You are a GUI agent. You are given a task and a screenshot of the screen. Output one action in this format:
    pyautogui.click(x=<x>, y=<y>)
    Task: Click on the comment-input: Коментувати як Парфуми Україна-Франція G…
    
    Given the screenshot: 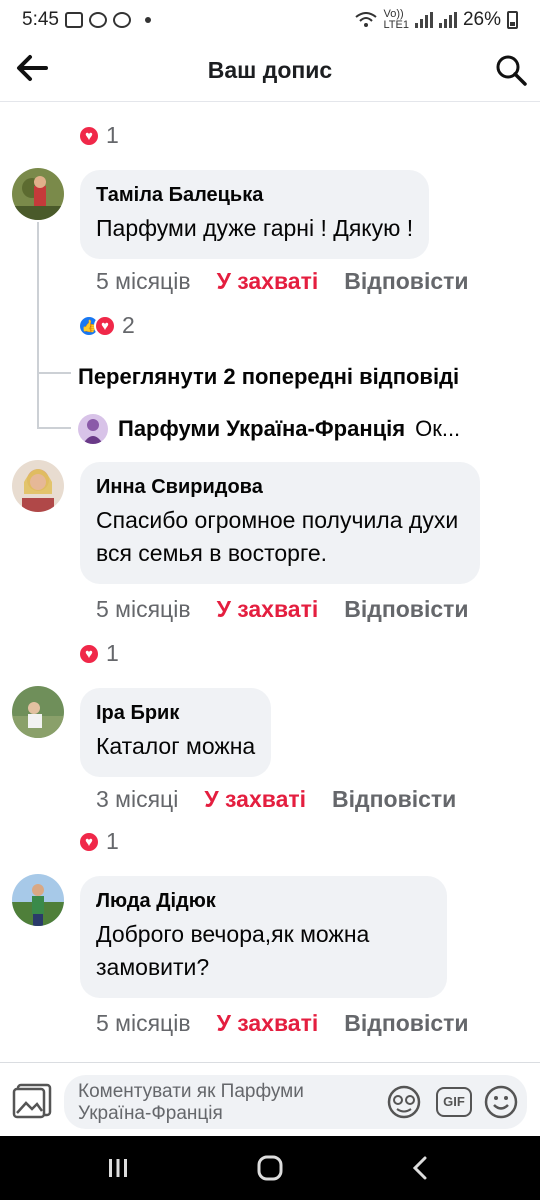 What is the action you would take?
    pyautogui.click(x=295, y=1102)
    